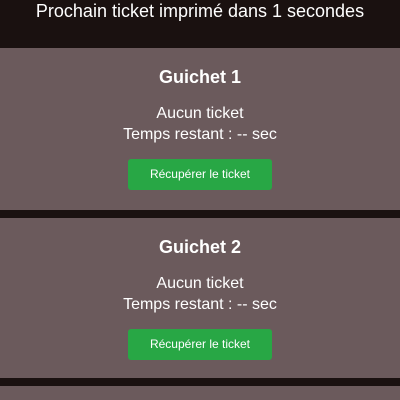  What do you see at coordinates (200, 247) in the screenshot?
I see `counter-title: Guichet 2` at bounding box center [200, 247].